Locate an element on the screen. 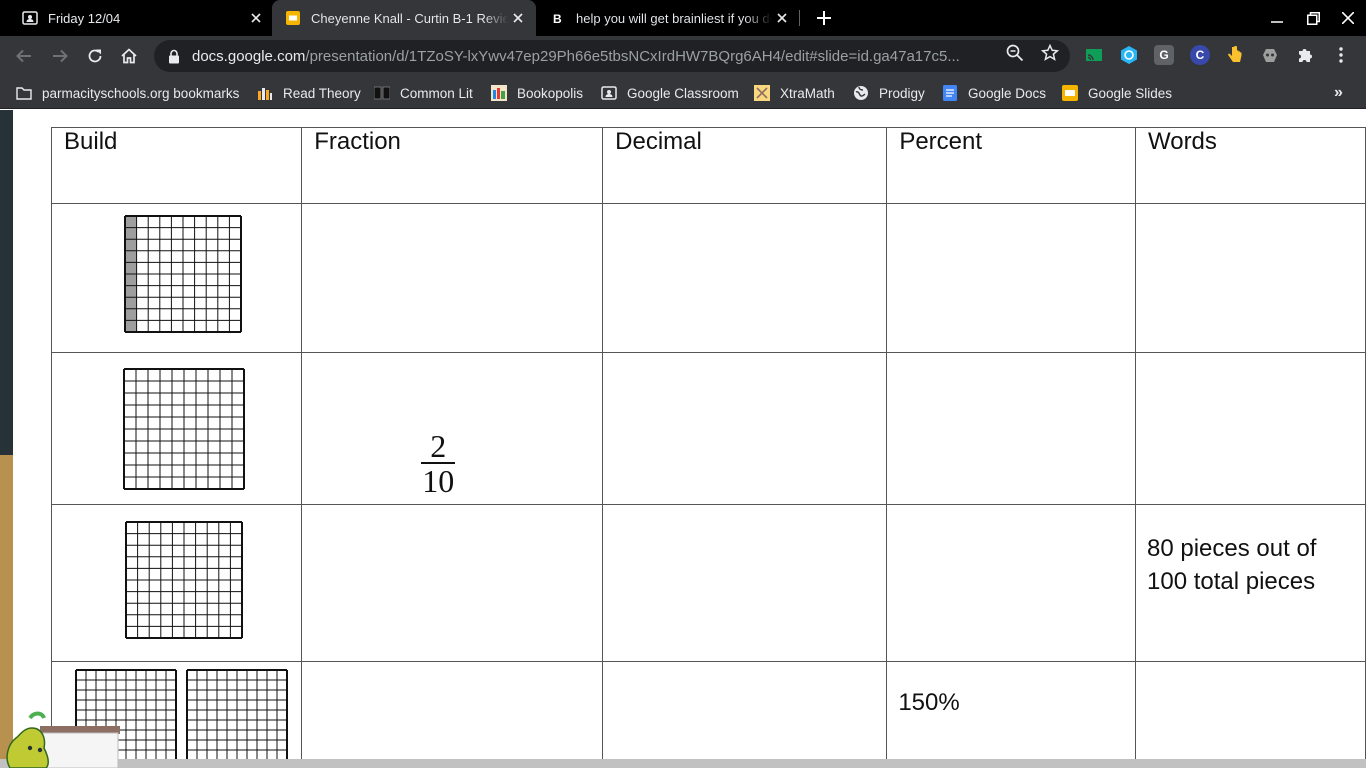  zoom-icon is located at coordinates (1015, 53).